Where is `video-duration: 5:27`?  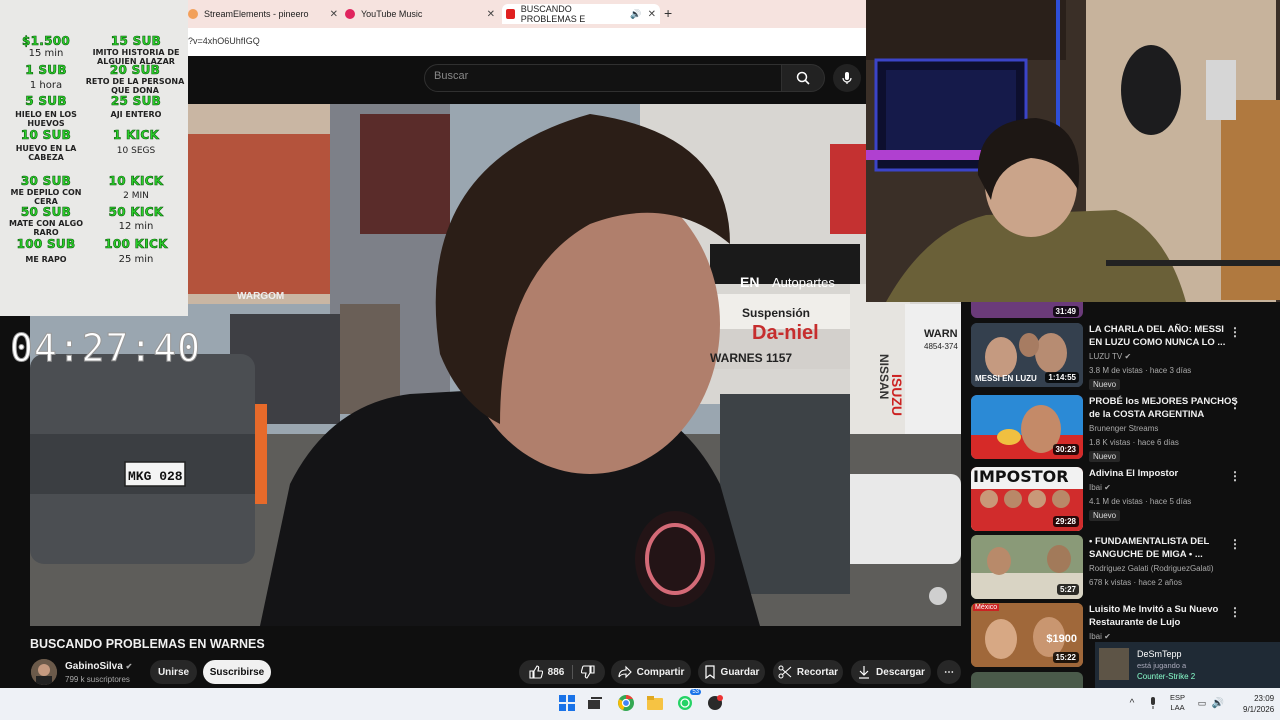
video-duration: 5:27 is located at coordinates (1067, 589).